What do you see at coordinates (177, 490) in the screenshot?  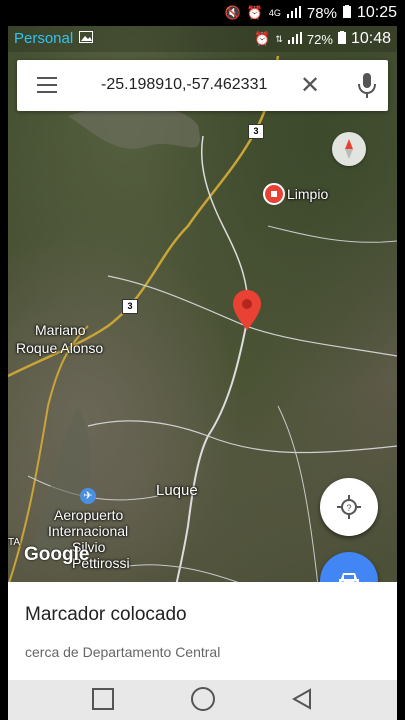 I see `map-label-luque: Luque` at bounding box center [177, 490].